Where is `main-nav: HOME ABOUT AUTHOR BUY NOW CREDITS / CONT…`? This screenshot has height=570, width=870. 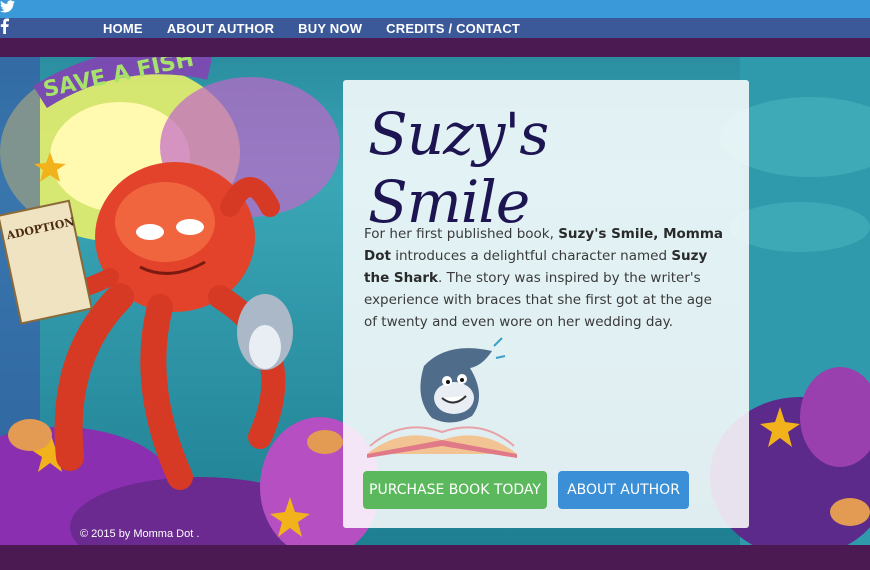
main-nav: HOME ABOUT AUTHOR BUY NOW CREDITS / CONT… is located at coordinates (323, 28).